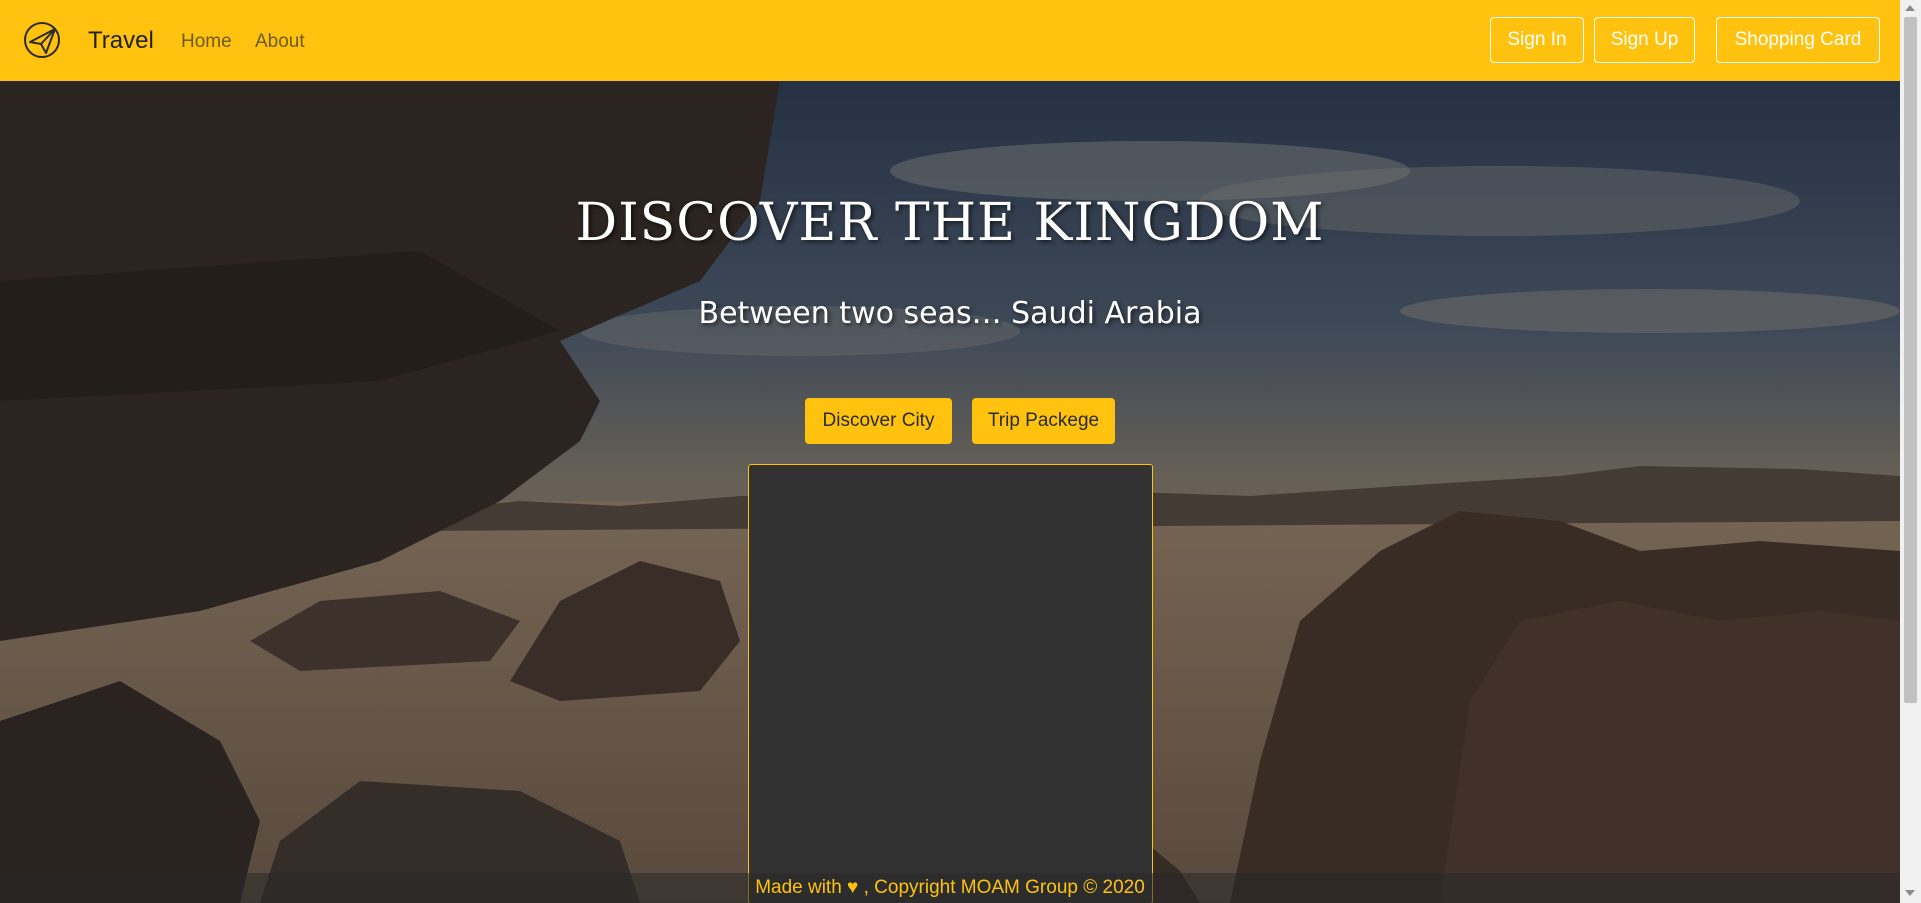 This screenshot has width=1921, height=903. What do you see at coordinates (42, 40) in the screenshot?
I see `paper-plane-icon` at bounding box center [42, 40].